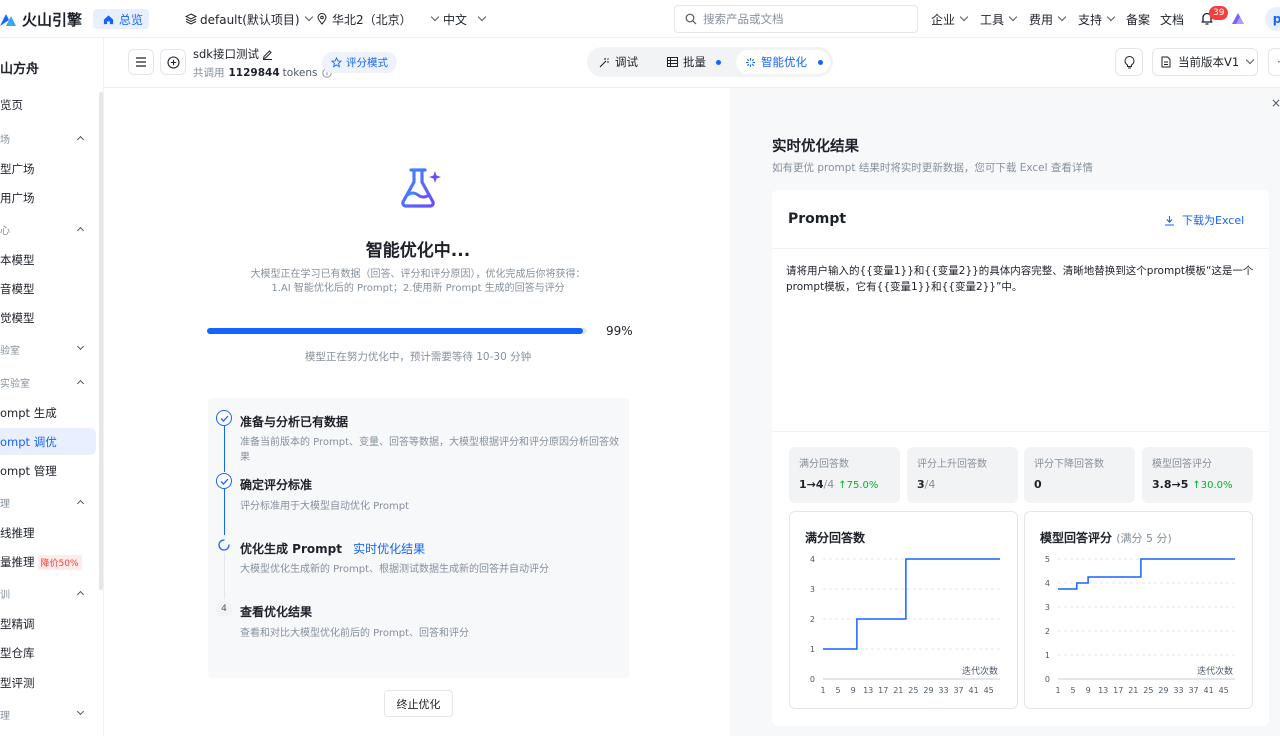 Image resolution: width=1280 pixels, height=736 pixels. I want to click on progress-fill, so click(395, 331).